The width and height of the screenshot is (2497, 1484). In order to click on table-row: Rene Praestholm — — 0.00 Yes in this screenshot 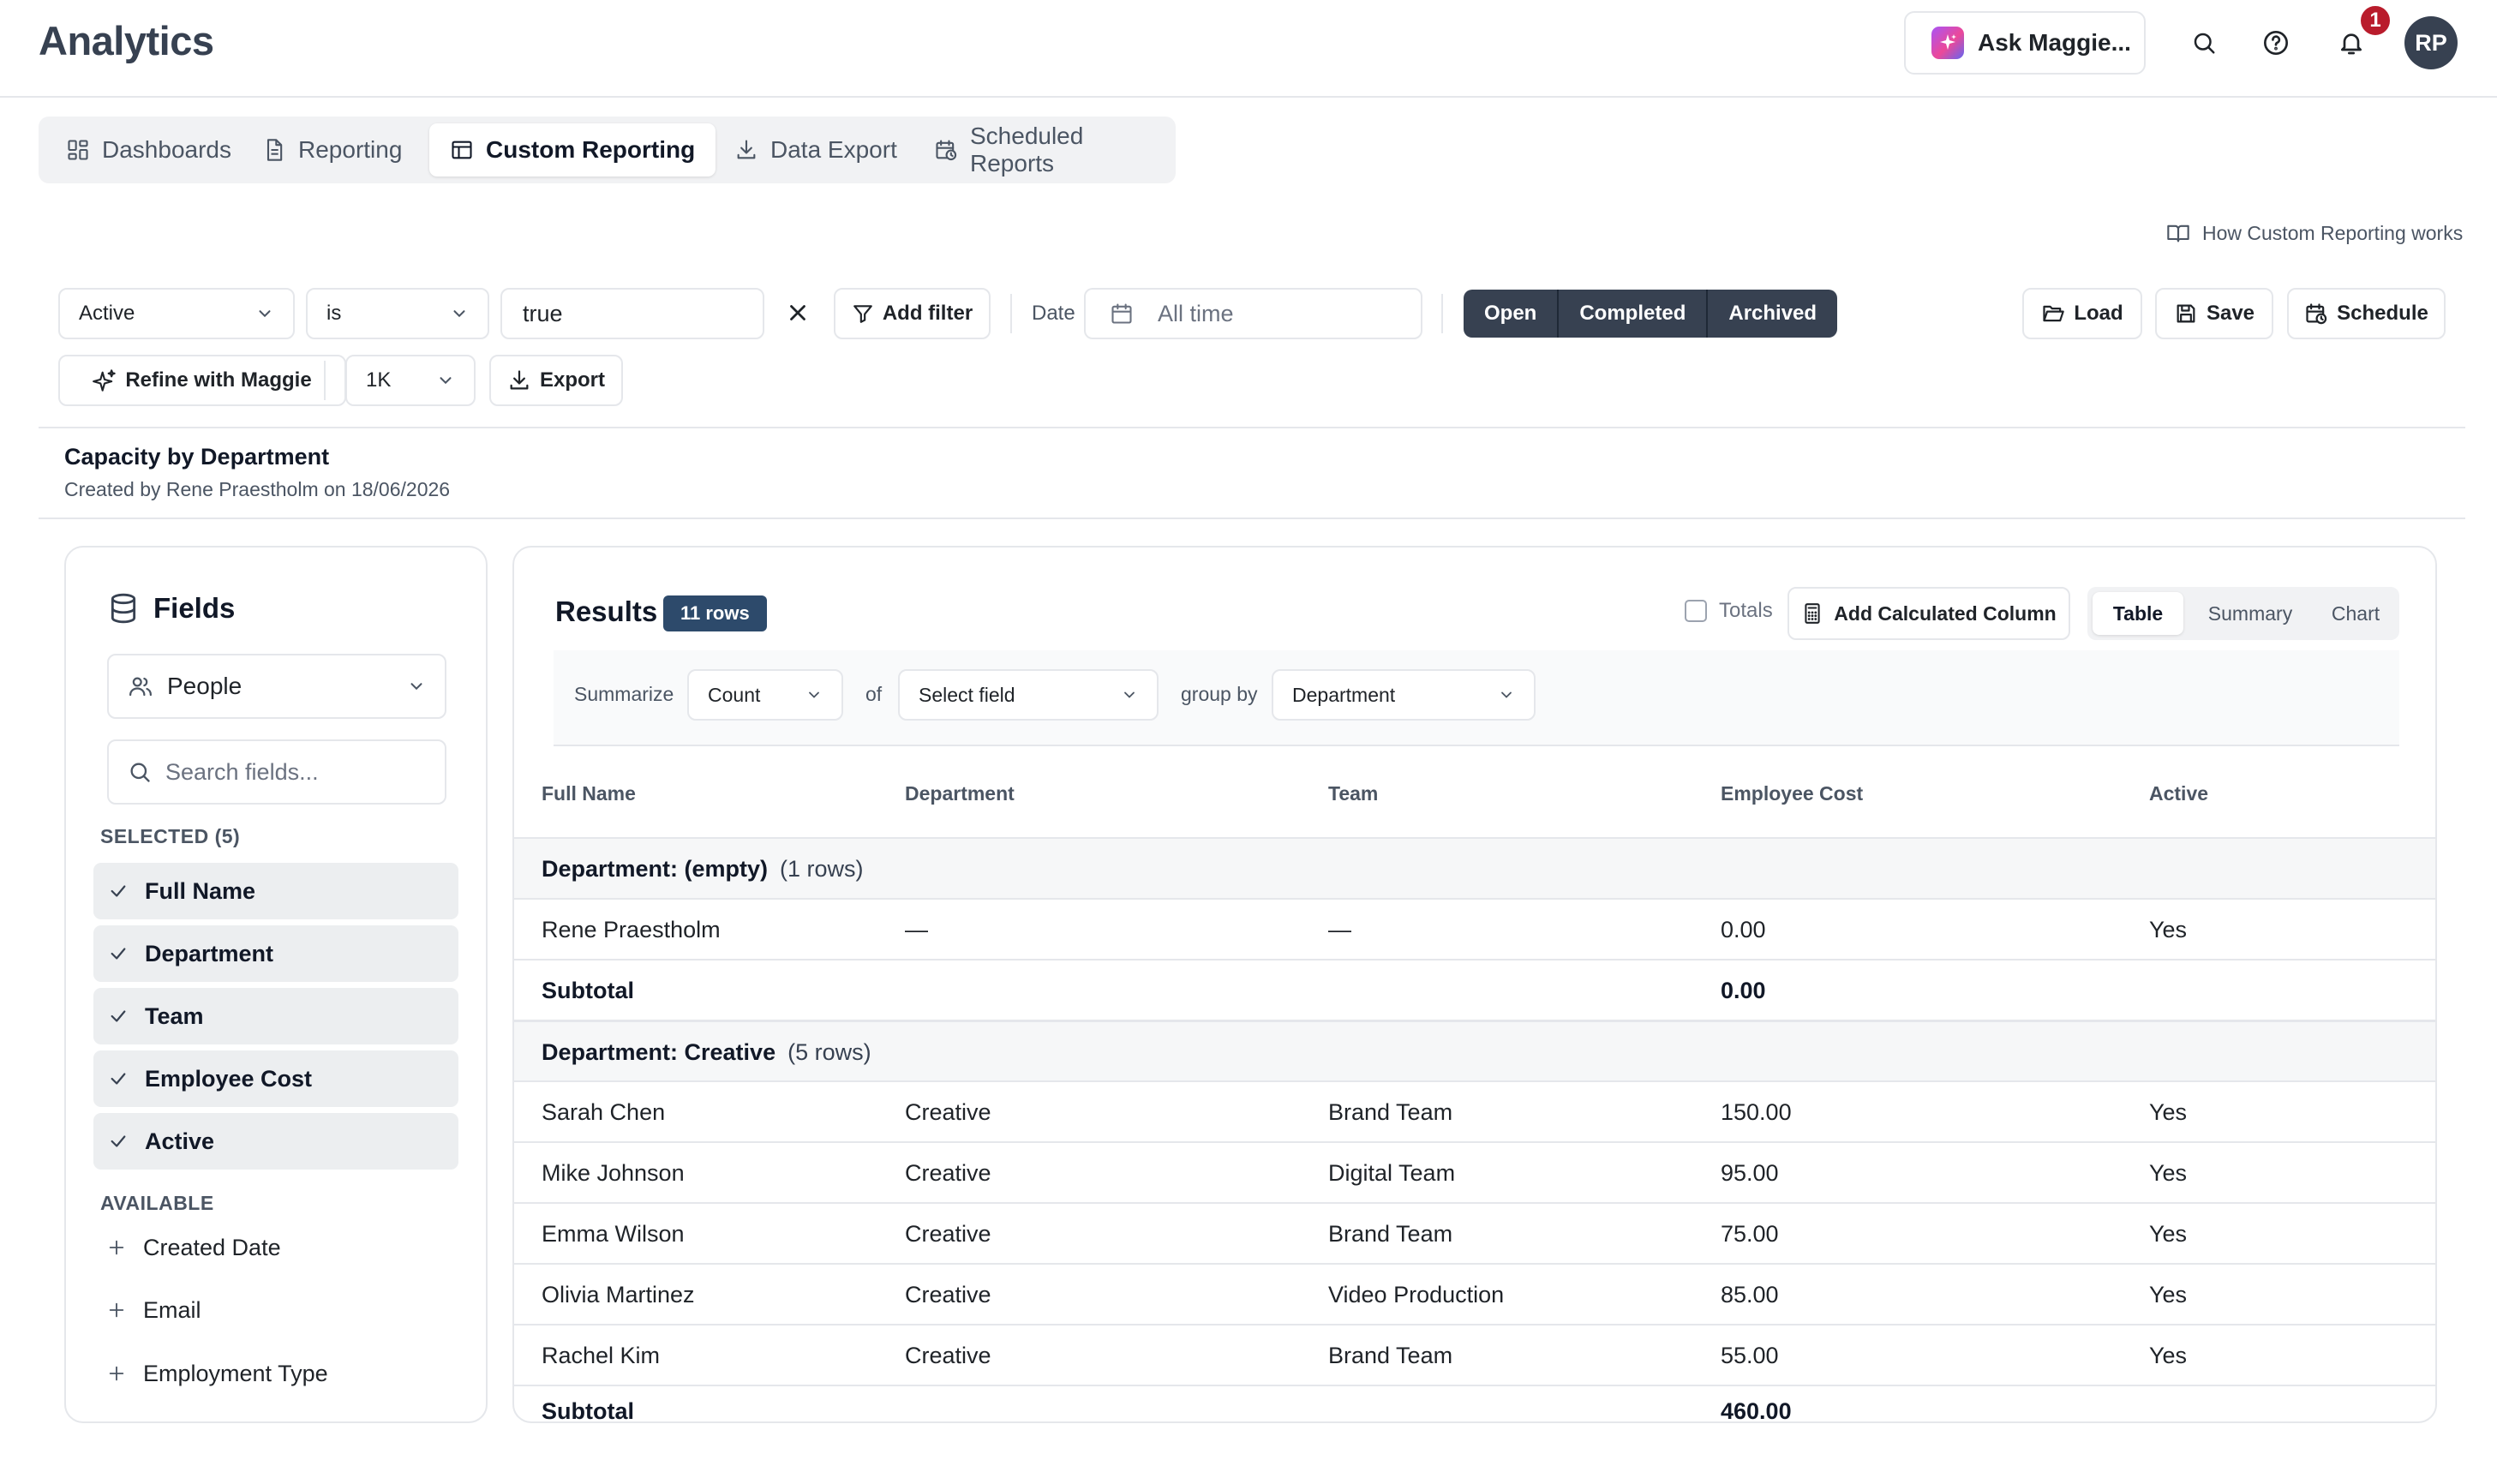, I will do `click(1474, 929)`.